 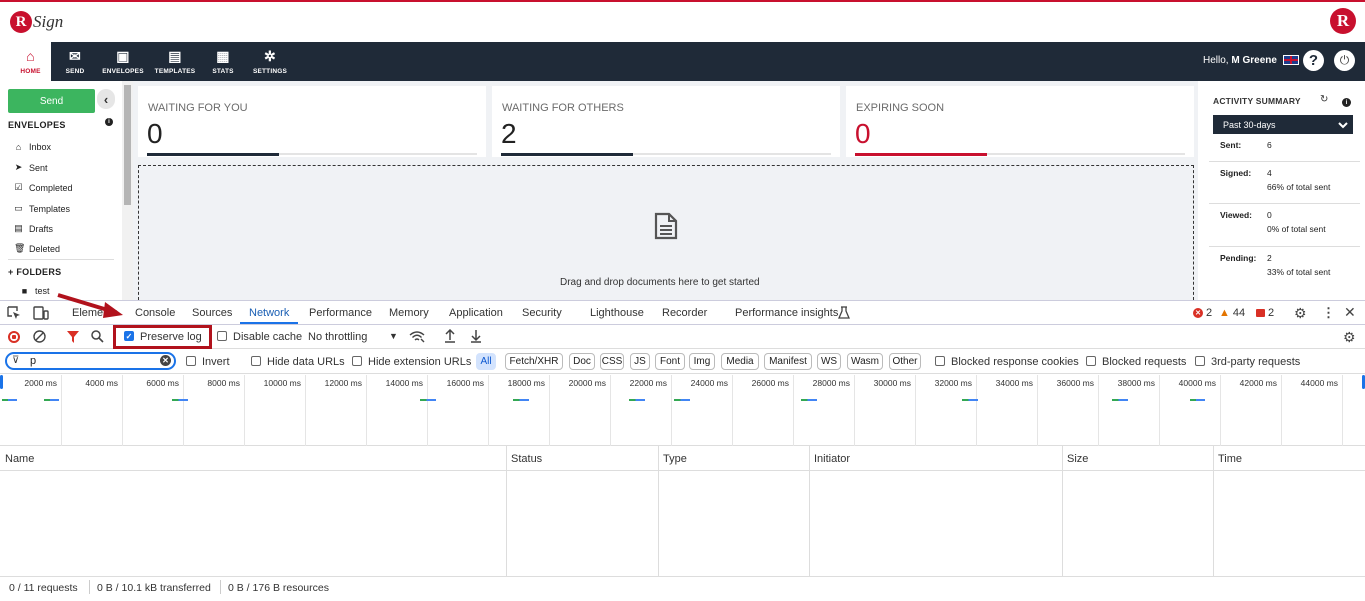 I want to click on column-header-time: Time, so click(x=1230, y=459).